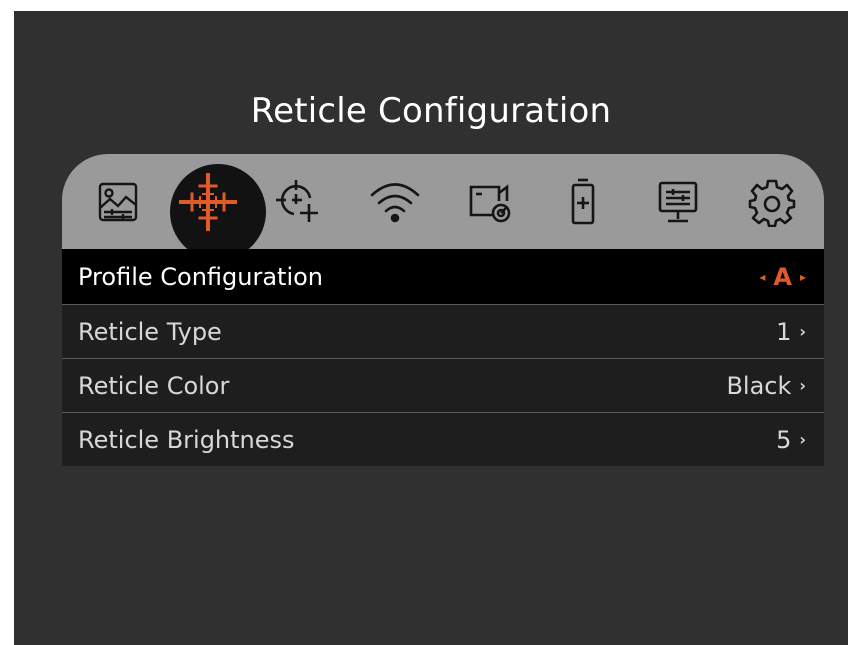  What do you see at coordinates (784, 439) in the screenshot?
I see `reticle-brightness-value: 5` at bounding box center [784, 439].